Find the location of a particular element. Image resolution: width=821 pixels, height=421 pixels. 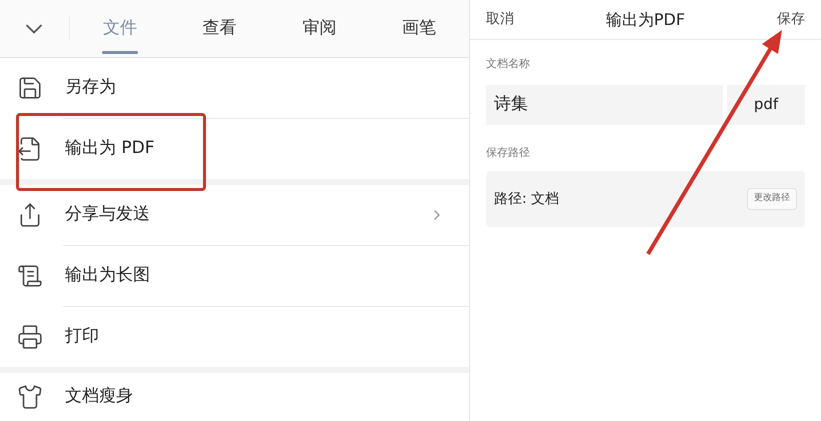

dialog-title: 输出为PDF is located at coordinates (646, 19).